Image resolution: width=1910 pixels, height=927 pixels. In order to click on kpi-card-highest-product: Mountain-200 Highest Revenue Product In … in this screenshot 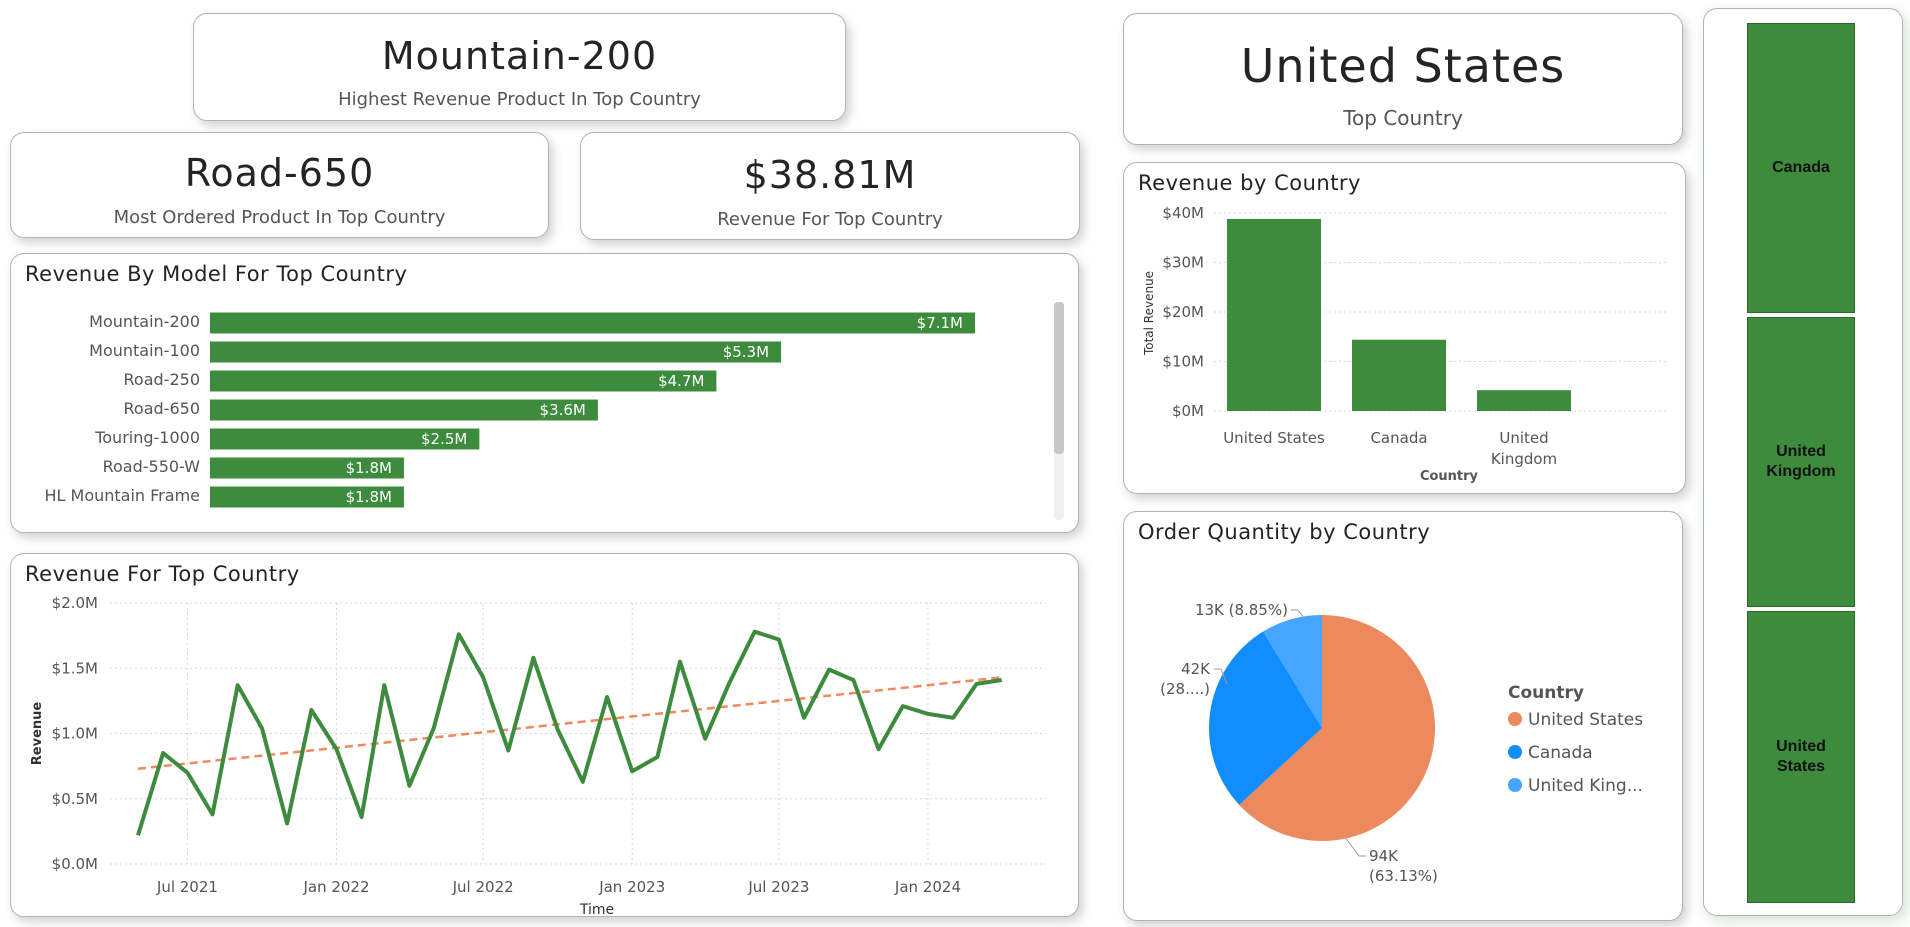, I will do `click(519, 67)`.